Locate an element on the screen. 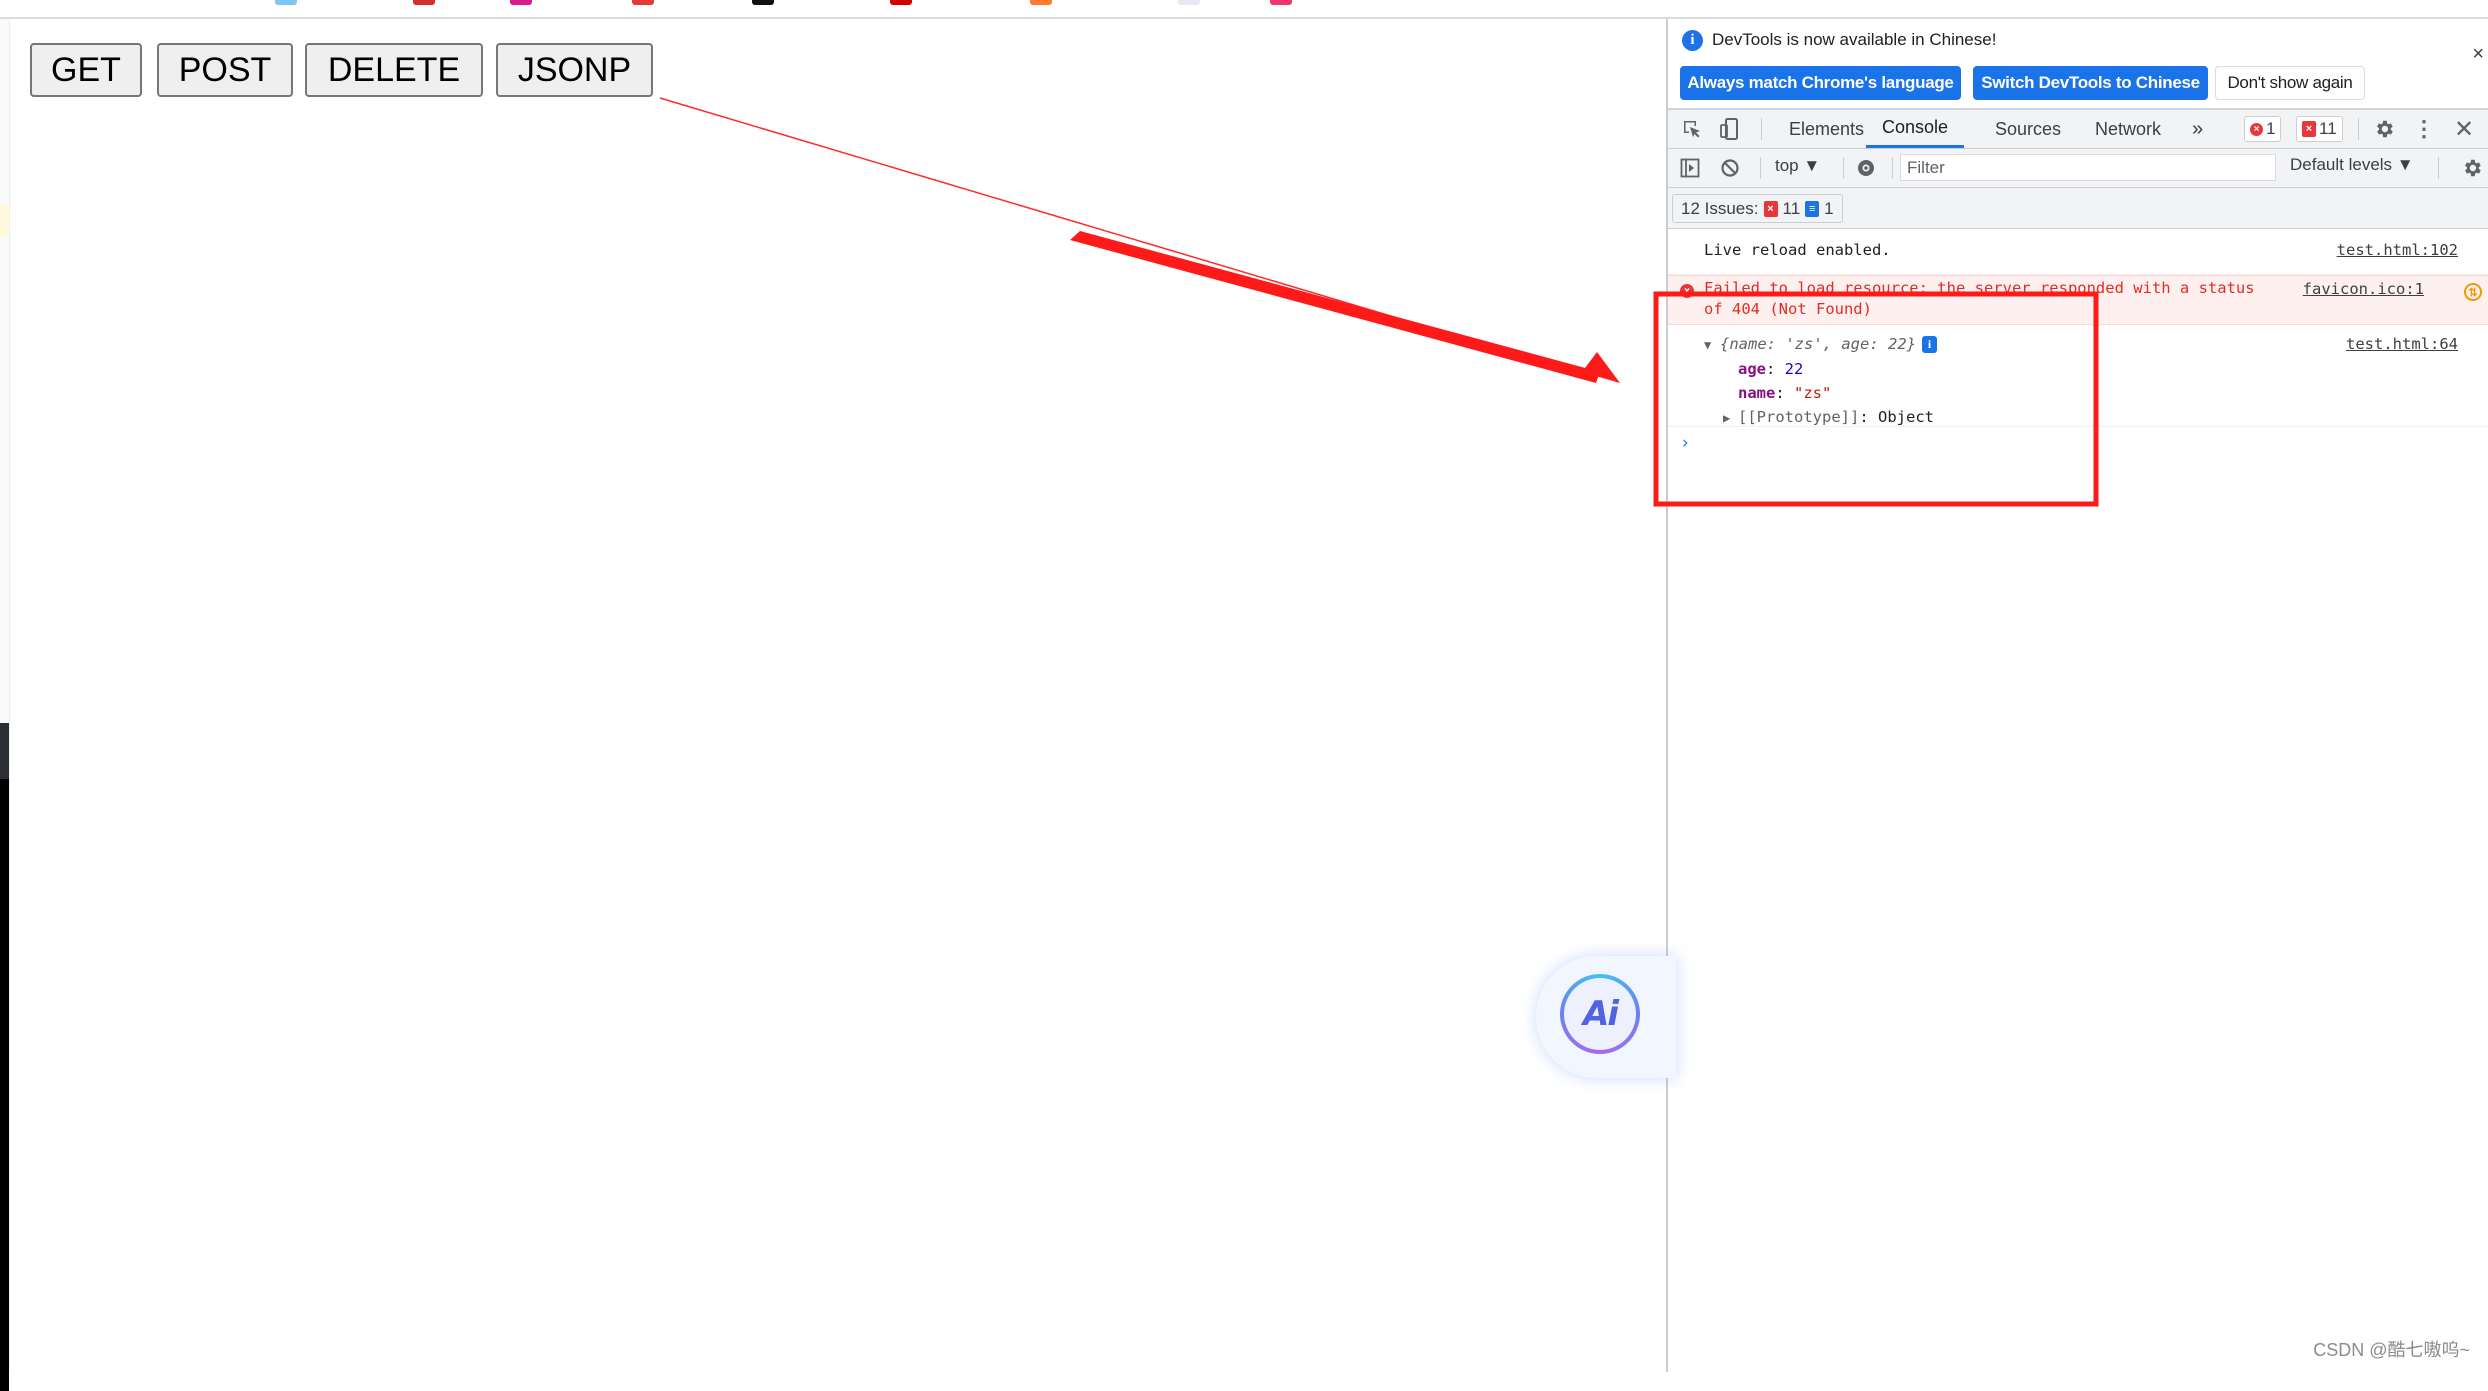  object-property: age: 22 is located at coordinates (1771, 369).